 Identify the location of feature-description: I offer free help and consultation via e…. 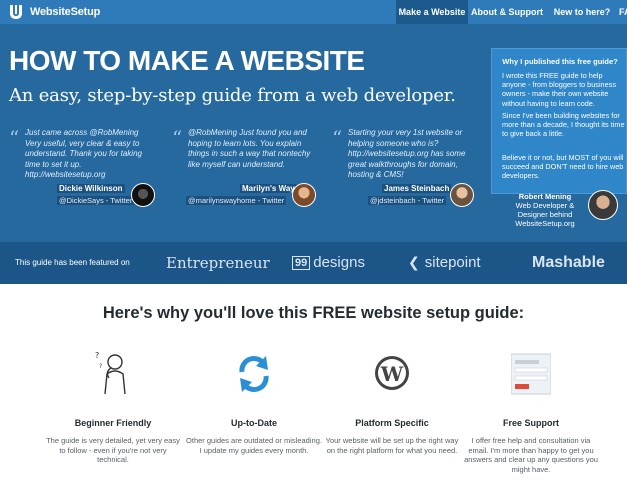
(531, 455).